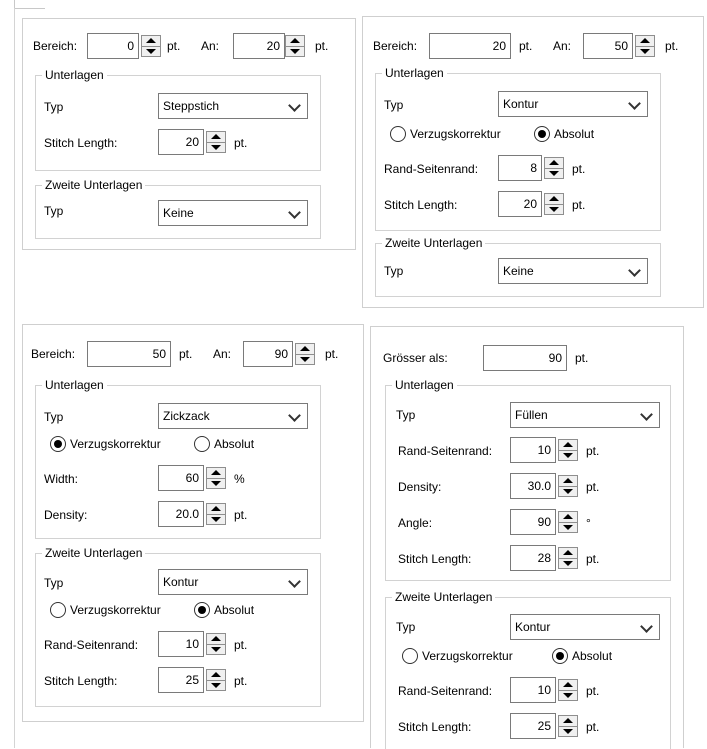 Image resolution: width=707 pixels, height=749 pixels. Describe the element at coordinates (81, 681) in the screenshot. I see `stitch-length-label: Stitch Length:` at that location.